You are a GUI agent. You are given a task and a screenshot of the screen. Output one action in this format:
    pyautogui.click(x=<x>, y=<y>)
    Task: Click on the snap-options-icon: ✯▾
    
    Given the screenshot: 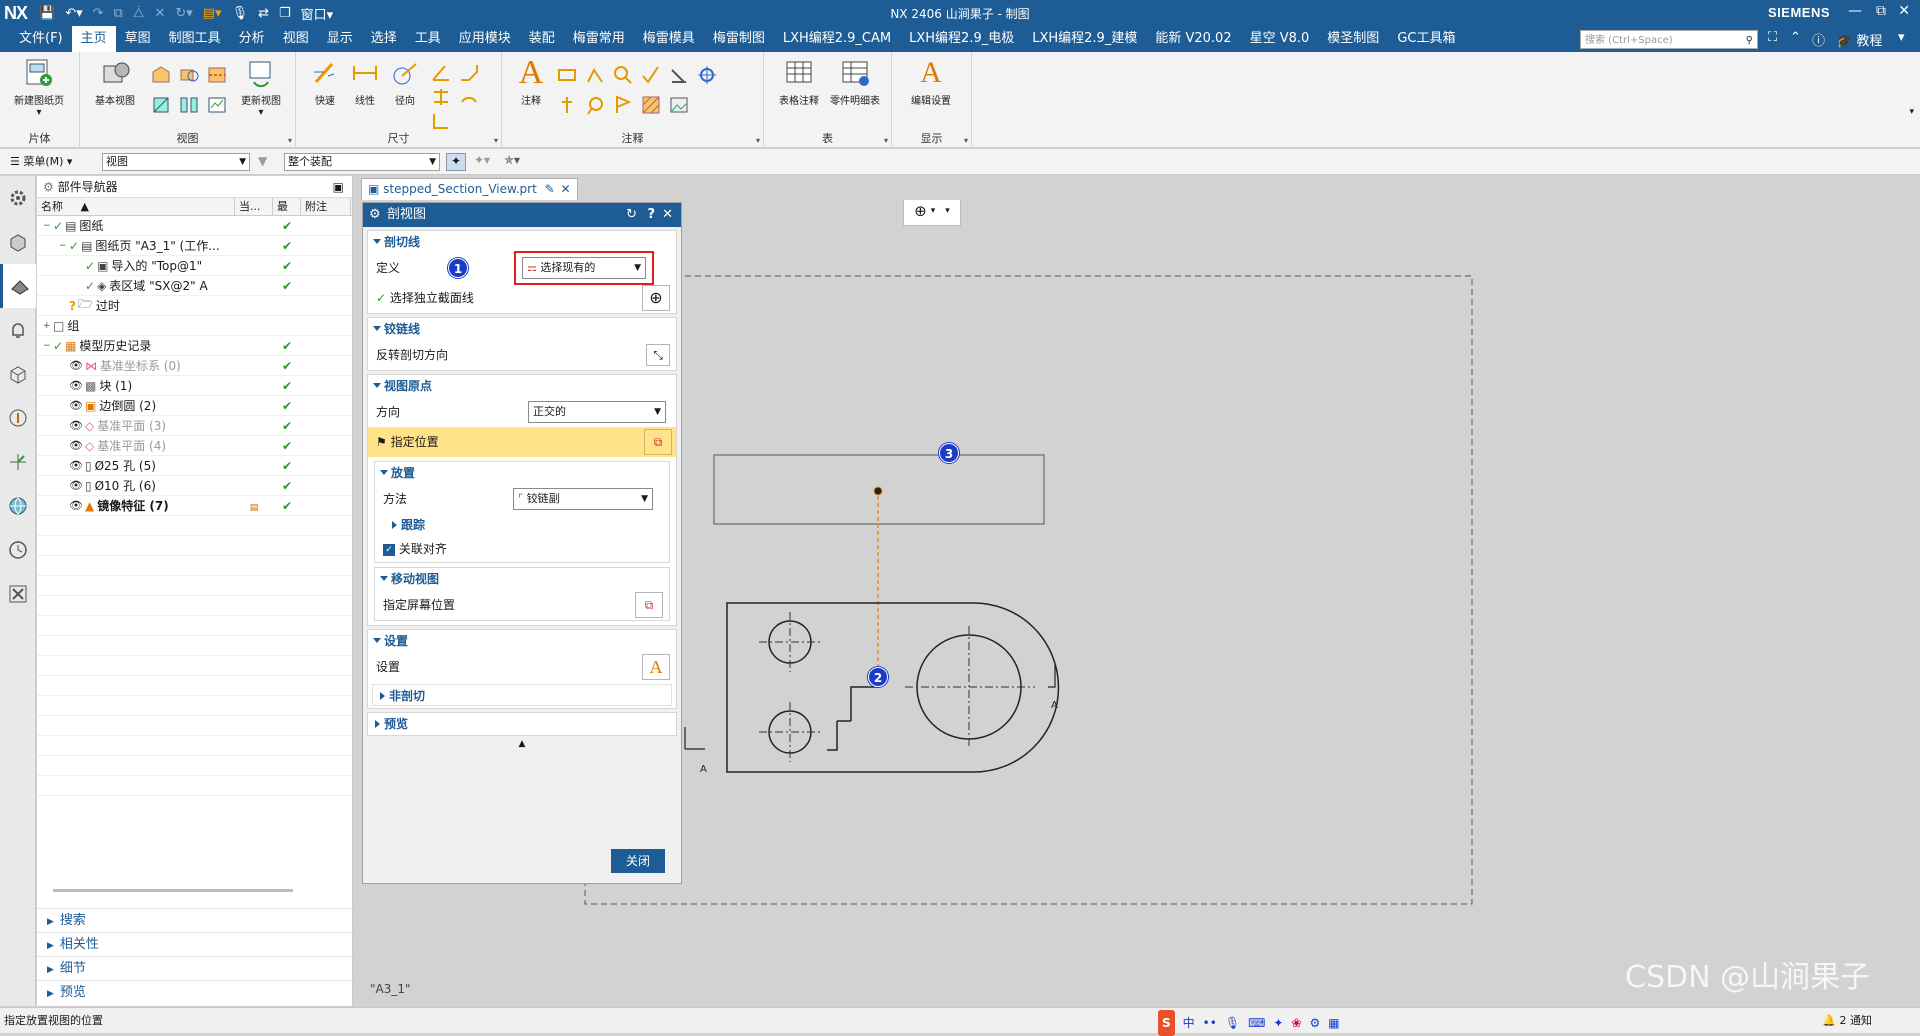 What is the action you would take?
    pyautogui.click(x=512, y=160)
    